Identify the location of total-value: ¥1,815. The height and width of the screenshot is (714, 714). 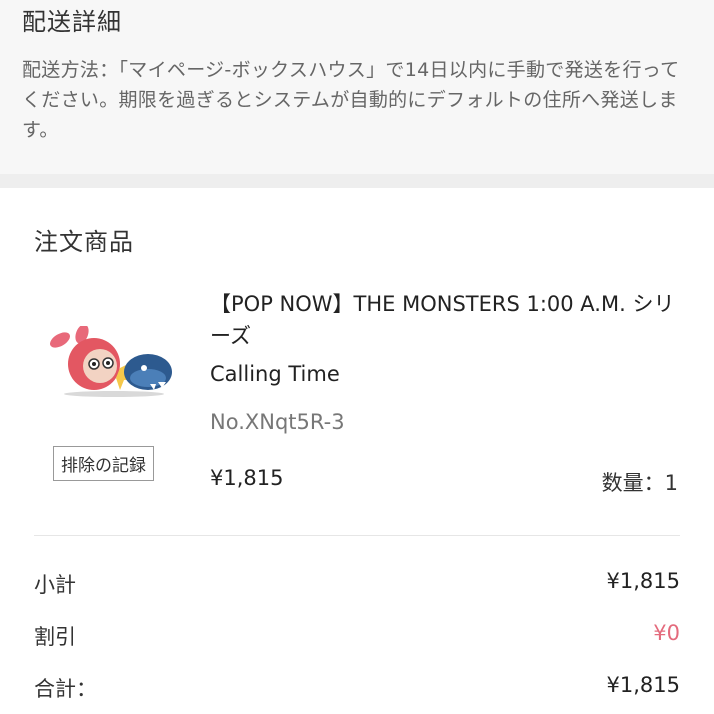
(643, 685).